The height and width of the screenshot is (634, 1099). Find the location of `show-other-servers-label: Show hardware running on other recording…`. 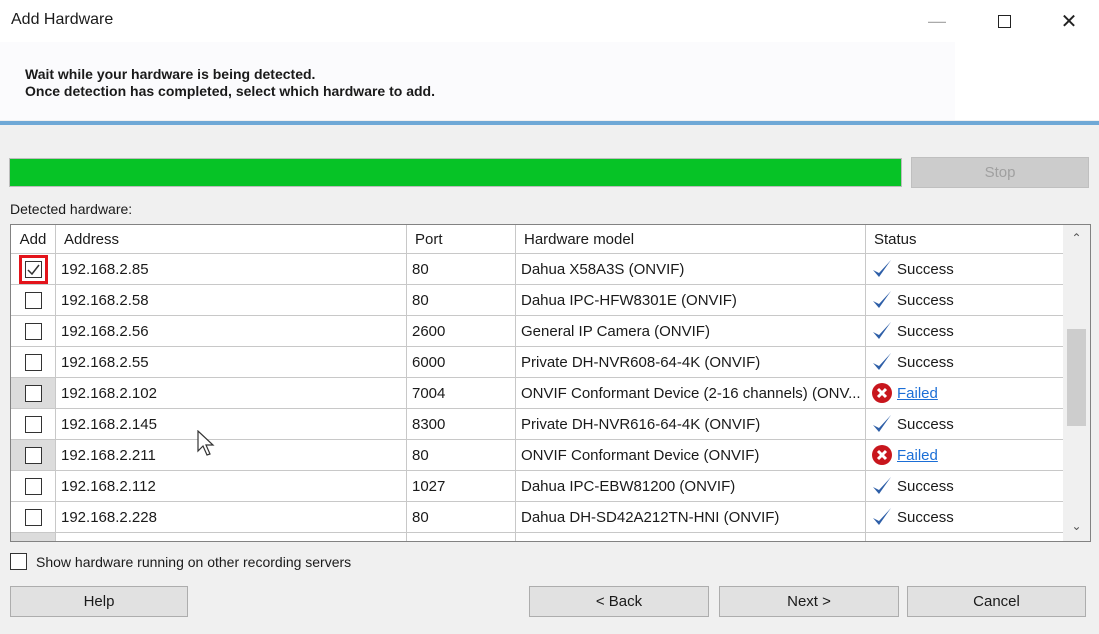

show-other-servers-label: Show hardware running on other recording… is located at coordinates (194, 562).